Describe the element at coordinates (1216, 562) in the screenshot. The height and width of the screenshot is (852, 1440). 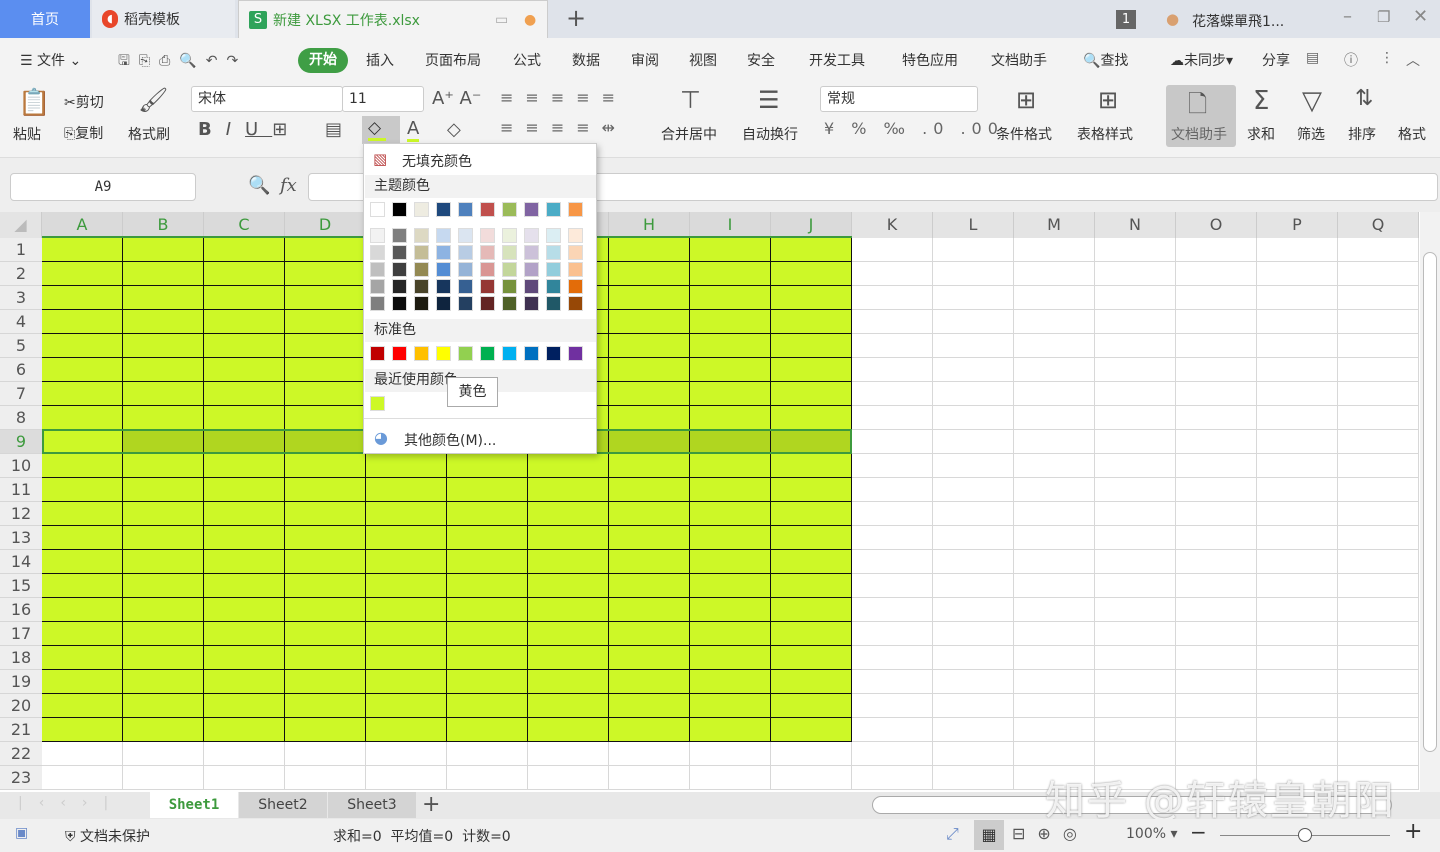
I see `cell-O14` at that location.